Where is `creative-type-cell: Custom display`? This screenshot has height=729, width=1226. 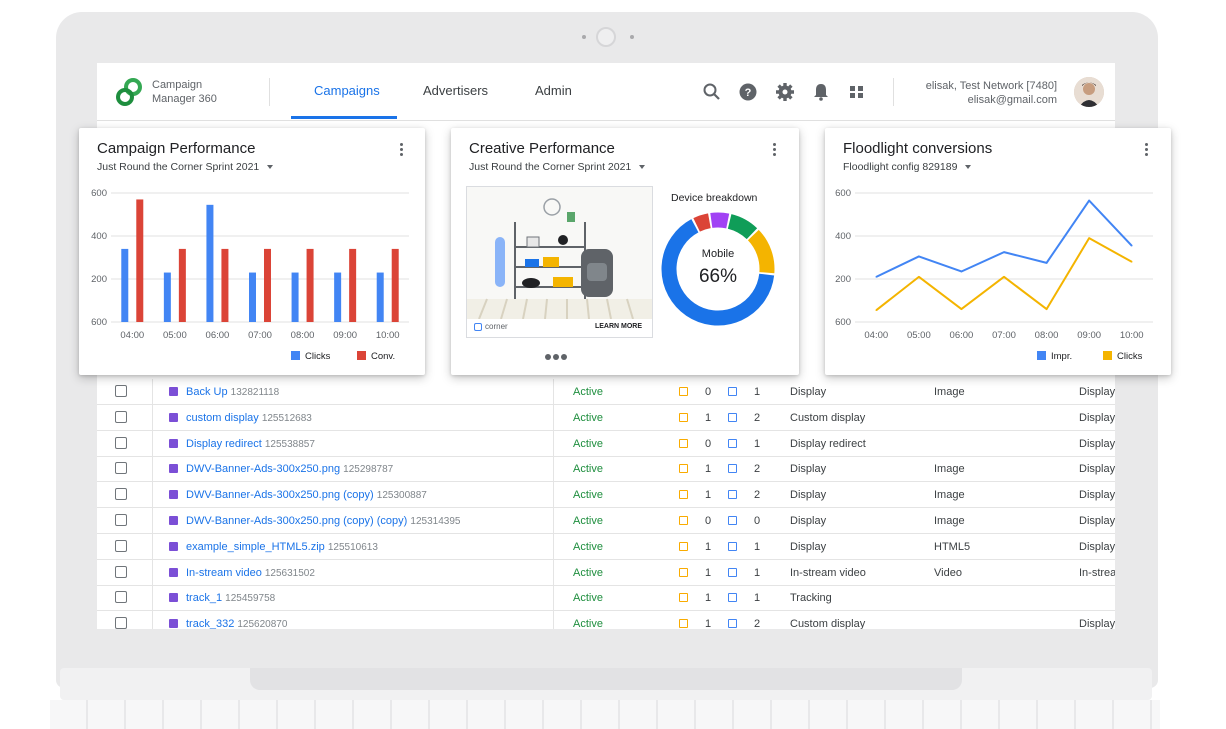
creative-type-cell: Custom display is located at coordinates (828, 623).